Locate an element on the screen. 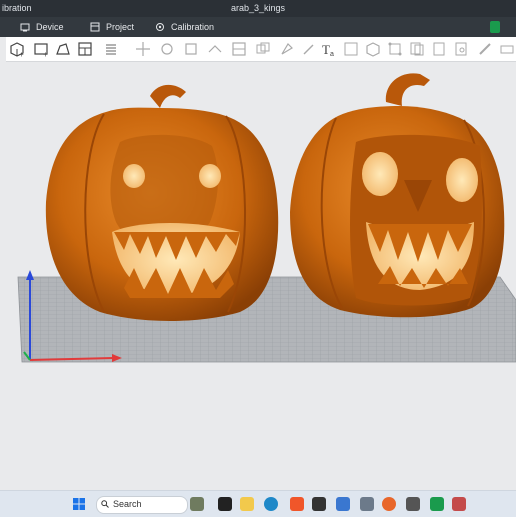 This screenshot has height=517, width=516. move-icon is located at coordinates (143, 49).